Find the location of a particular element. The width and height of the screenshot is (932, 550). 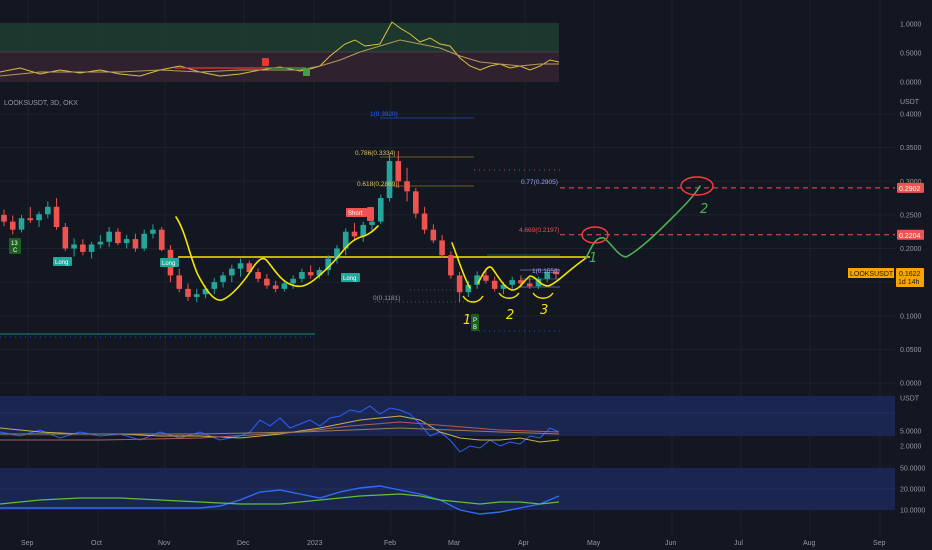

top-osc-upper-zone is located at coordinates (279, 37).